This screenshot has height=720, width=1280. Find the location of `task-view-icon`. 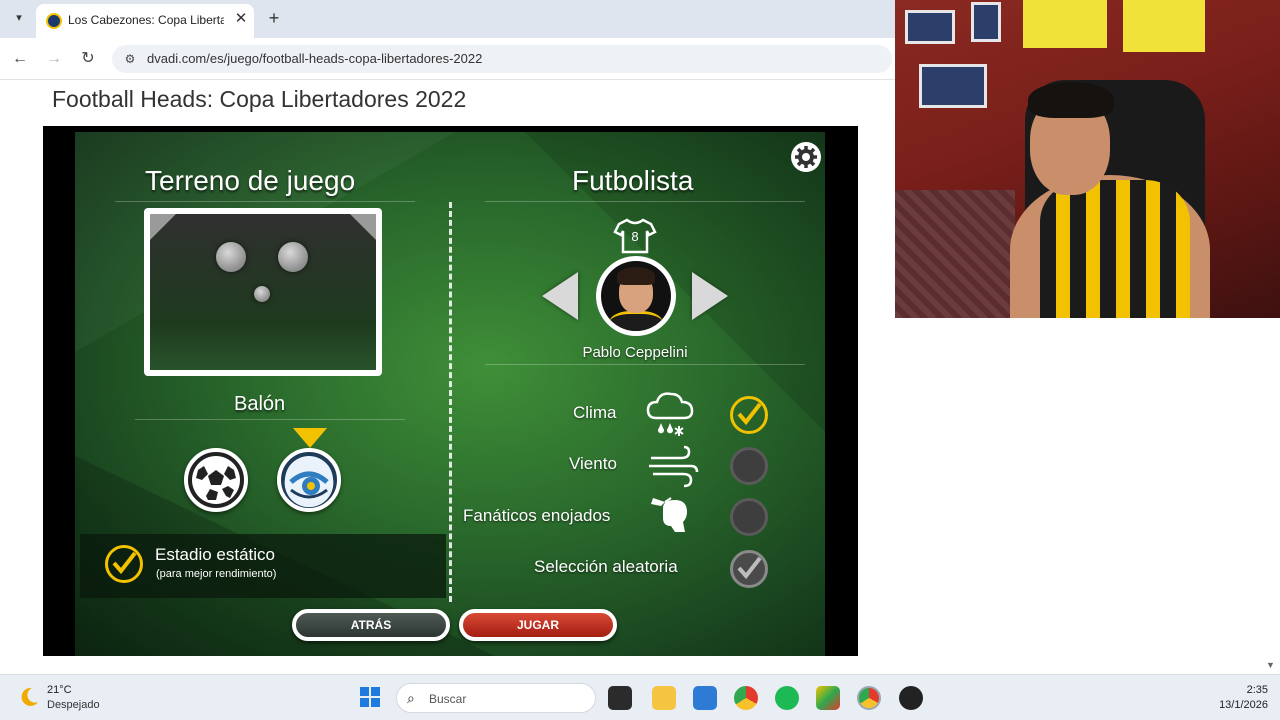

task-view-icon is located at coordinates (620, 698).